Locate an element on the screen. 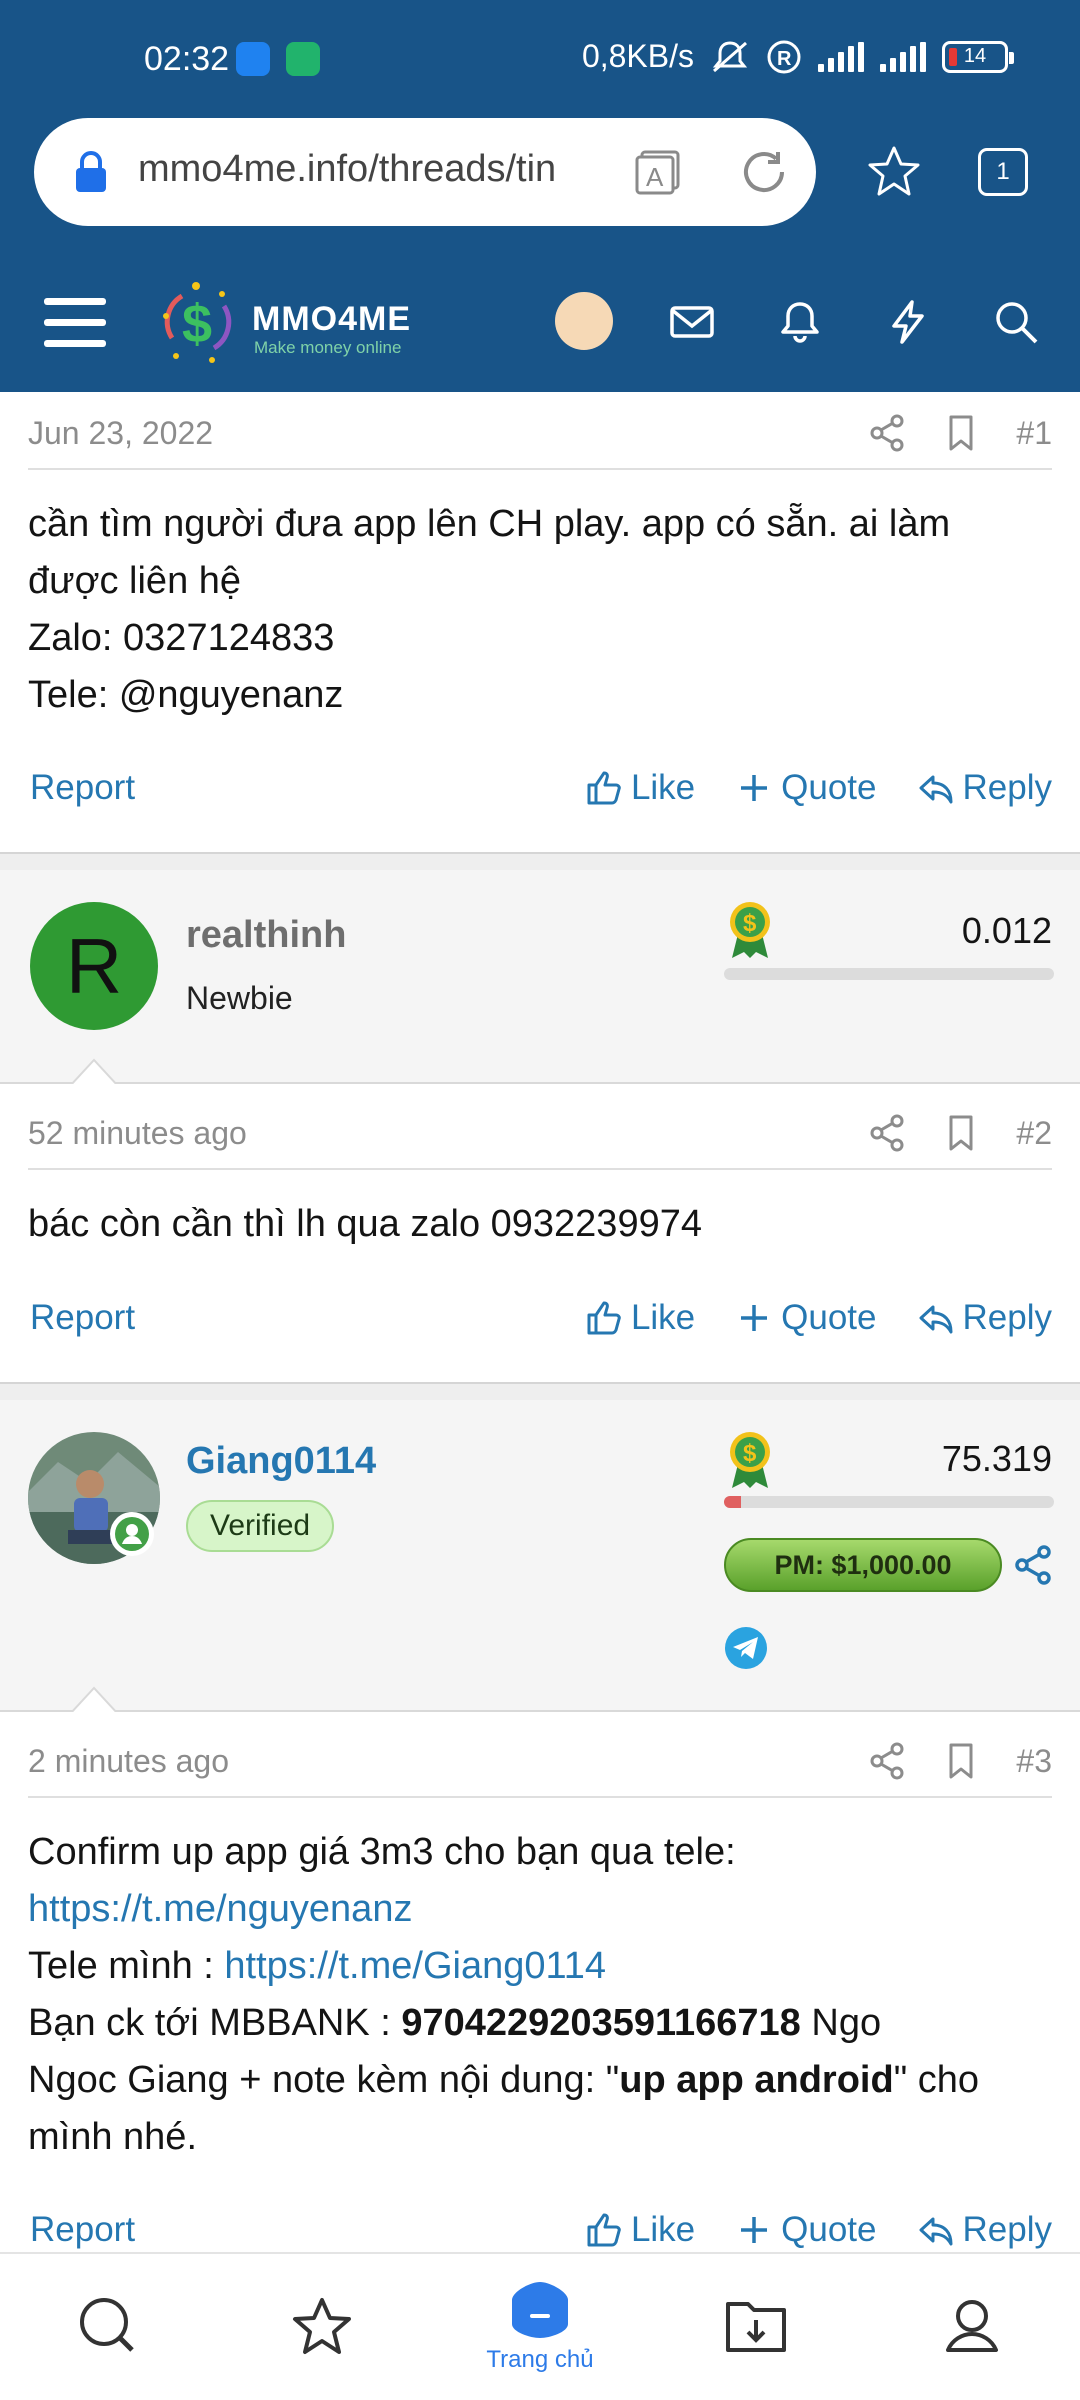 This screenshot has width=1080, height=2400. logo-icon: $ is located at coordinates (198, 322).